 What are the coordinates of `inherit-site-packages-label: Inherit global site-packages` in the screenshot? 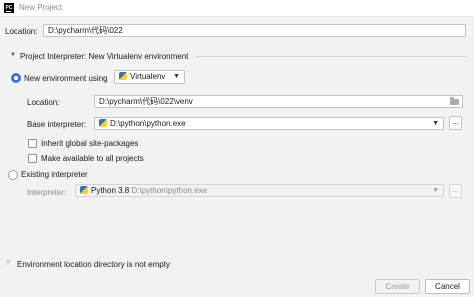 It's located at (90, 143).